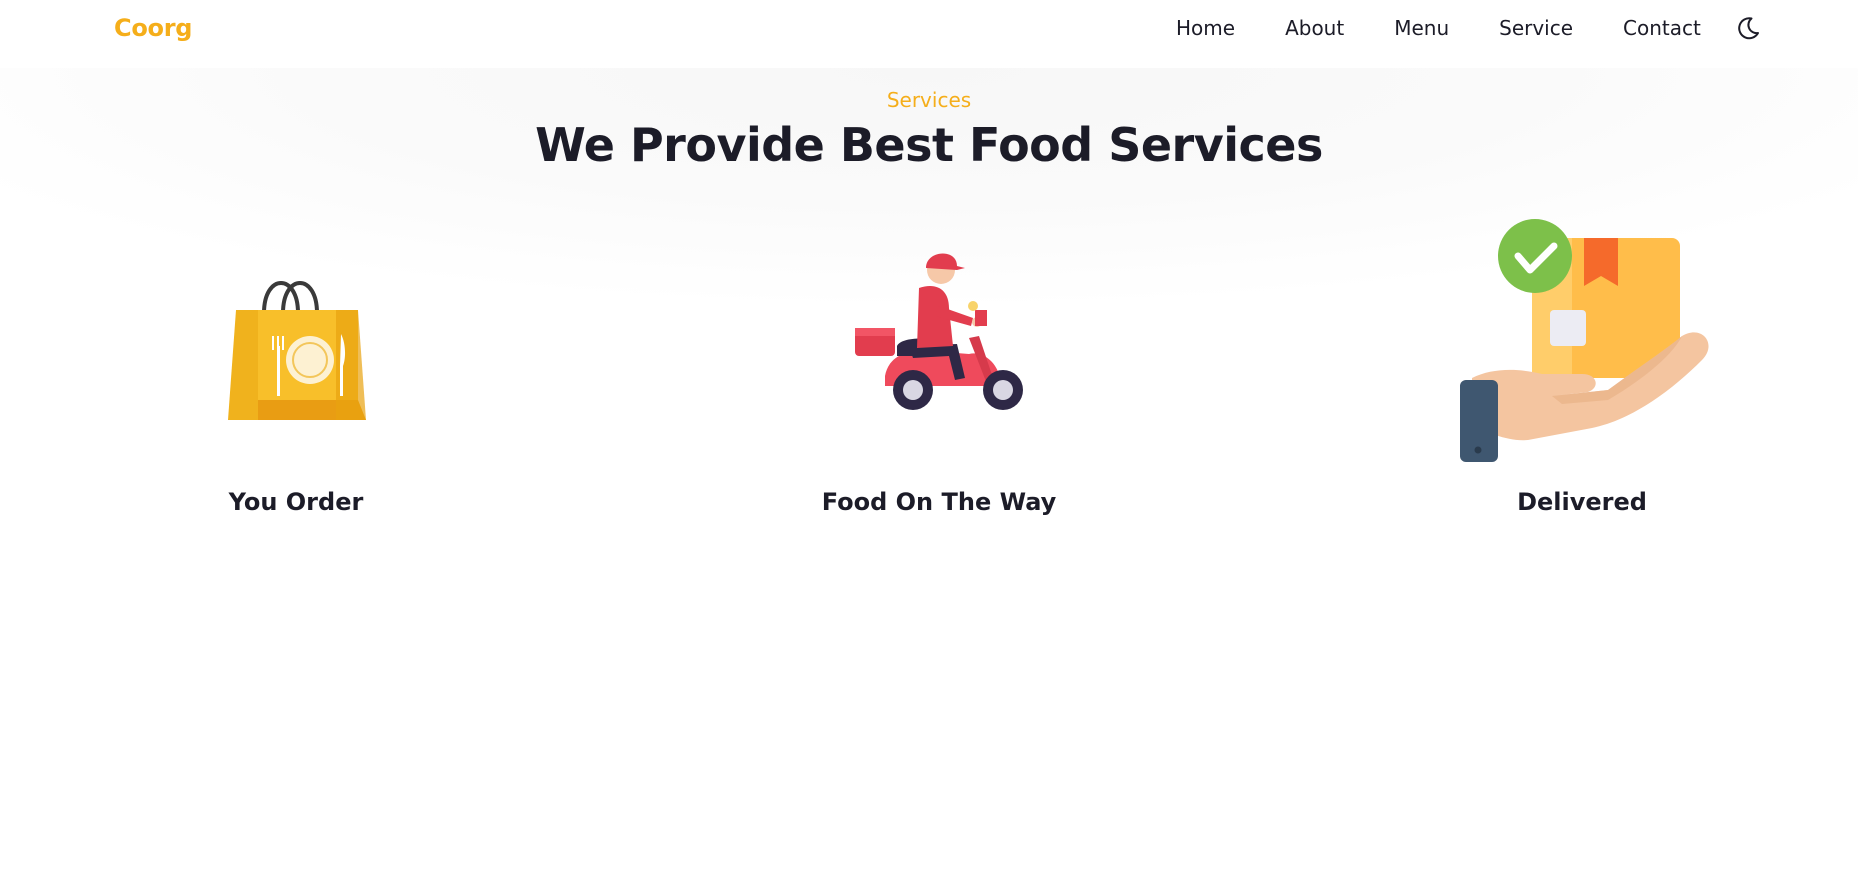 The width and height of the screenshot is (1858, 871). I want to click on nav-contact: Contact, so click(1662, 28).